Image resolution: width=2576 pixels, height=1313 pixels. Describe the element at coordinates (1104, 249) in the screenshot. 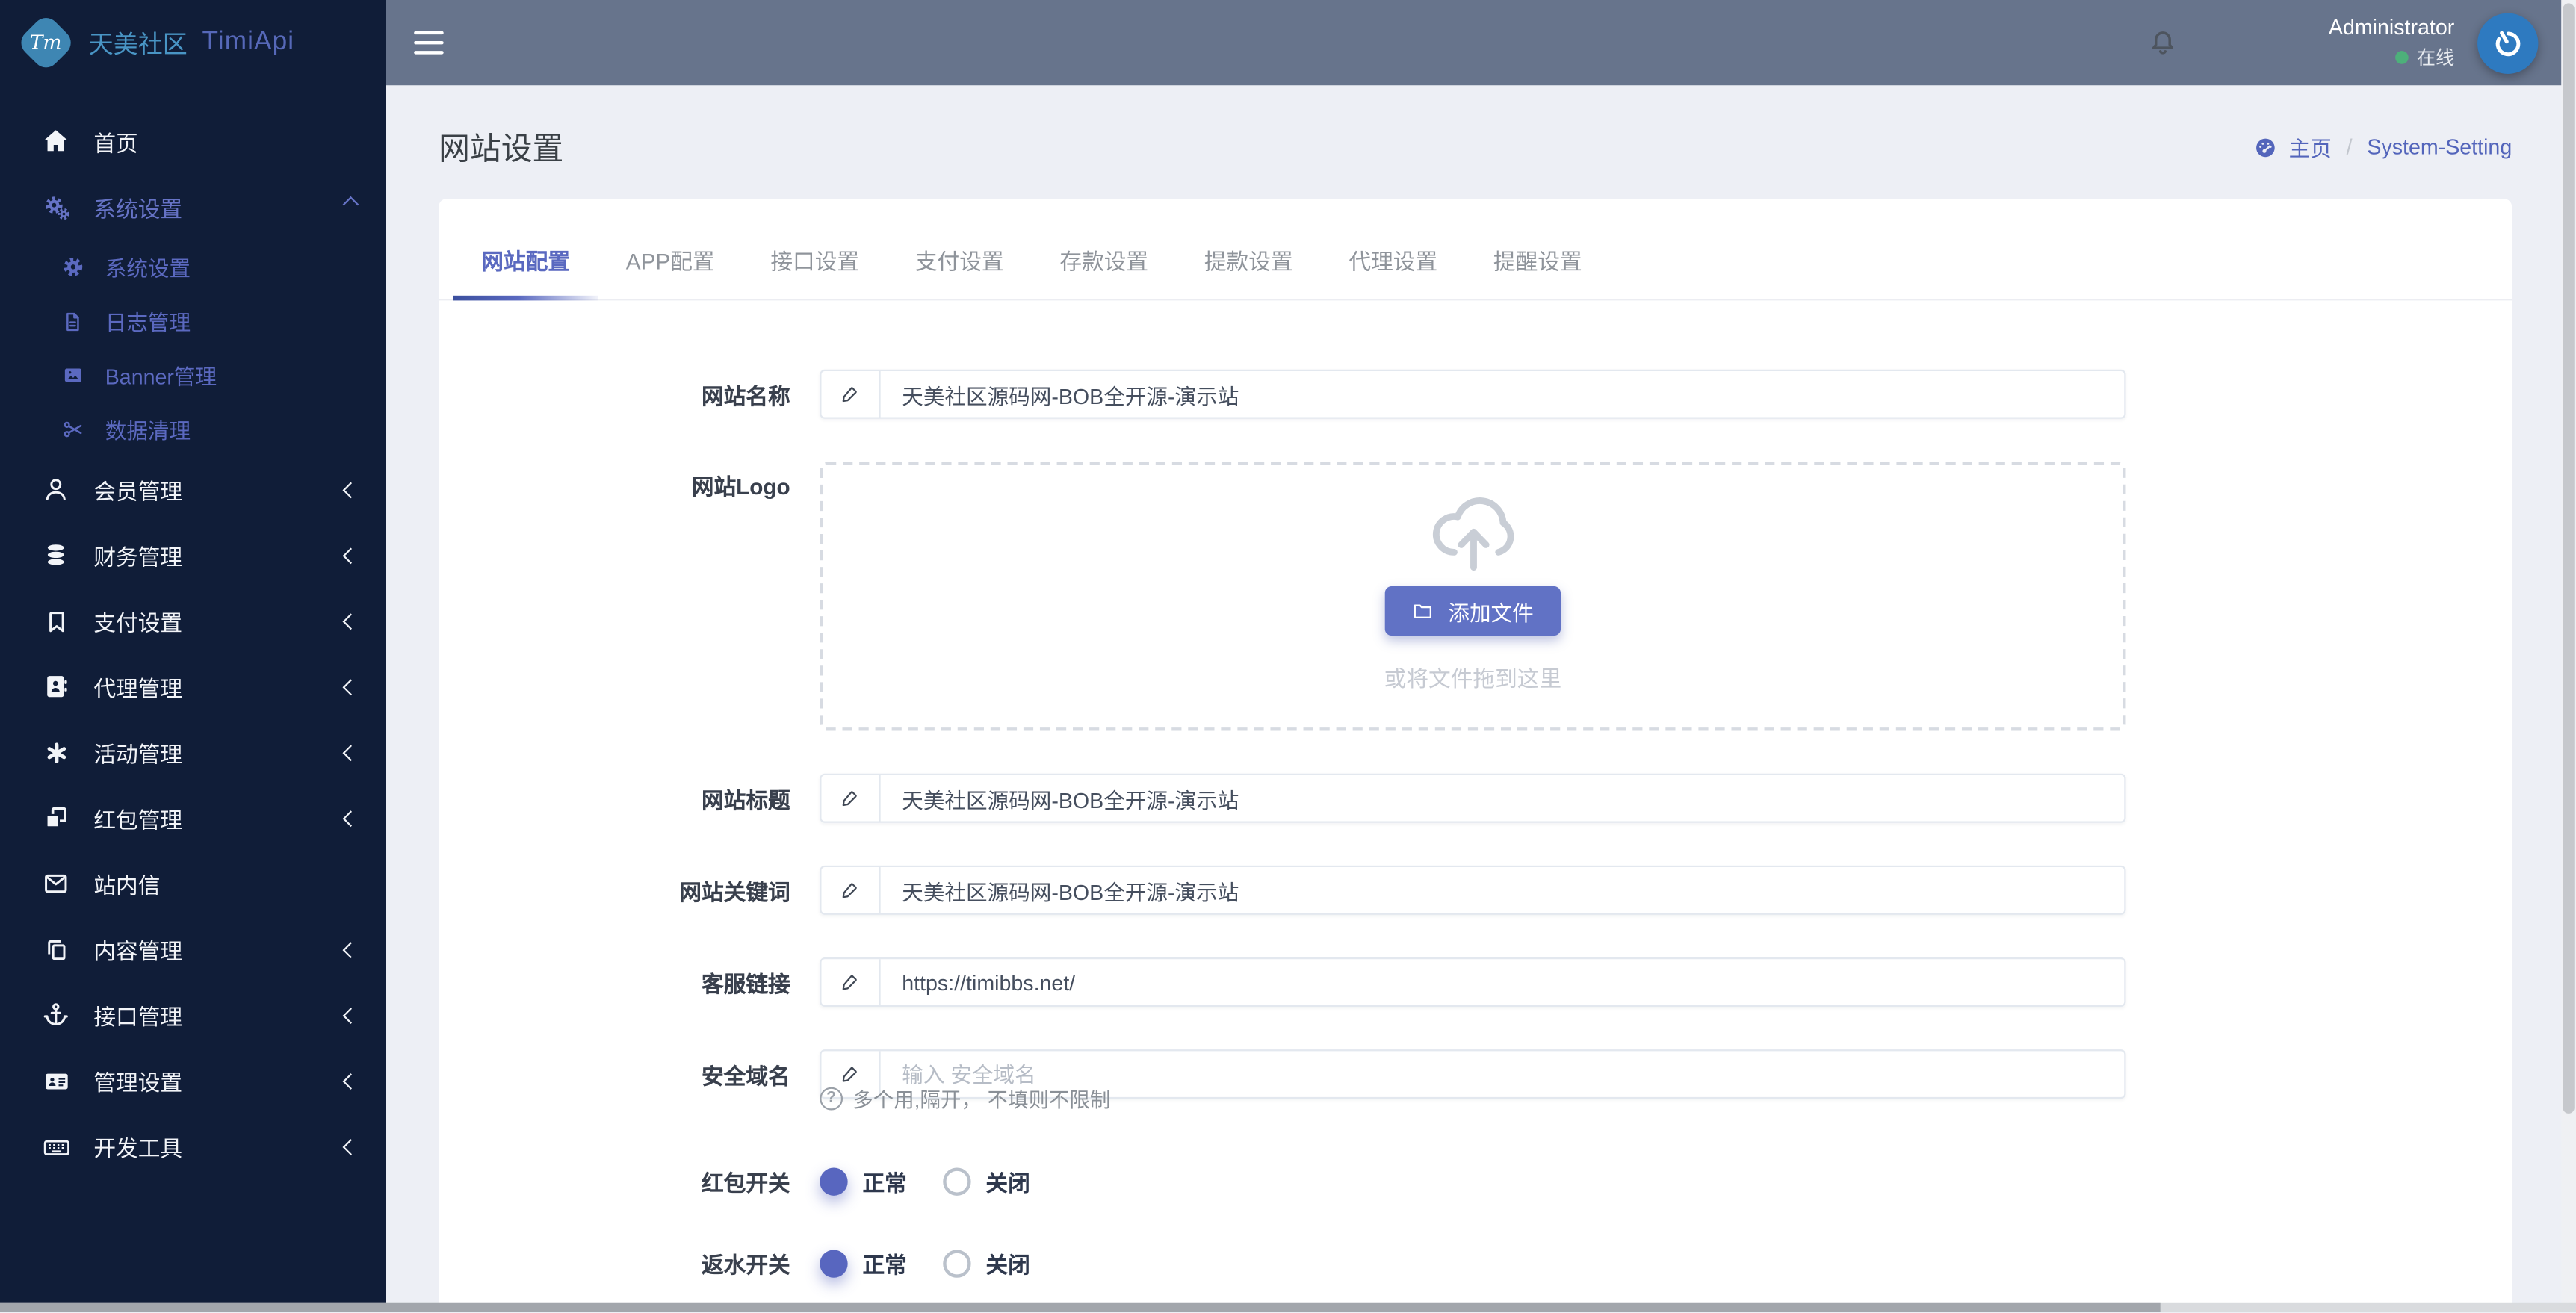

I see `tab-deposit-settings: 存款设置` at that location.